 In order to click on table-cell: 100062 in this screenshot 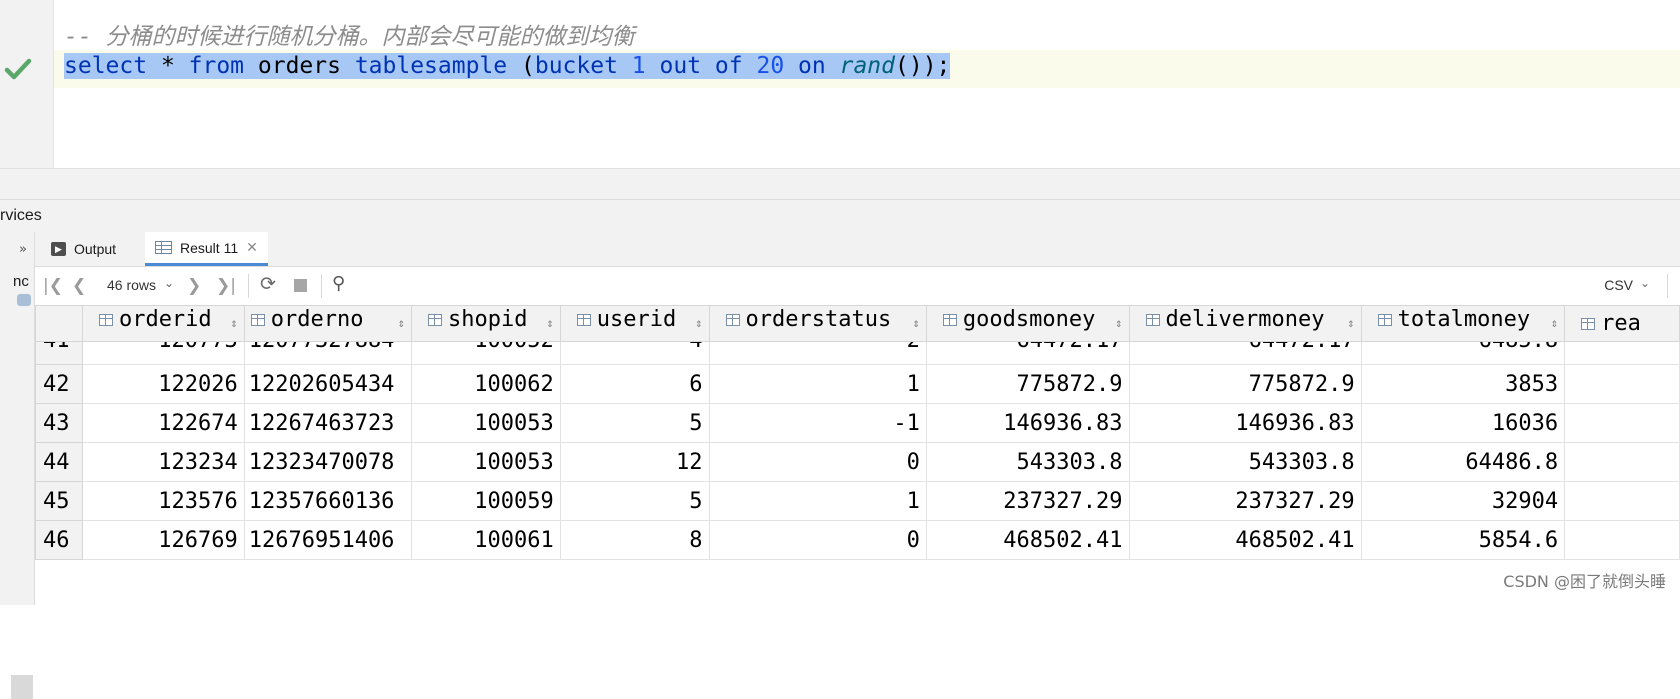, I will do `click(486, 384)`.